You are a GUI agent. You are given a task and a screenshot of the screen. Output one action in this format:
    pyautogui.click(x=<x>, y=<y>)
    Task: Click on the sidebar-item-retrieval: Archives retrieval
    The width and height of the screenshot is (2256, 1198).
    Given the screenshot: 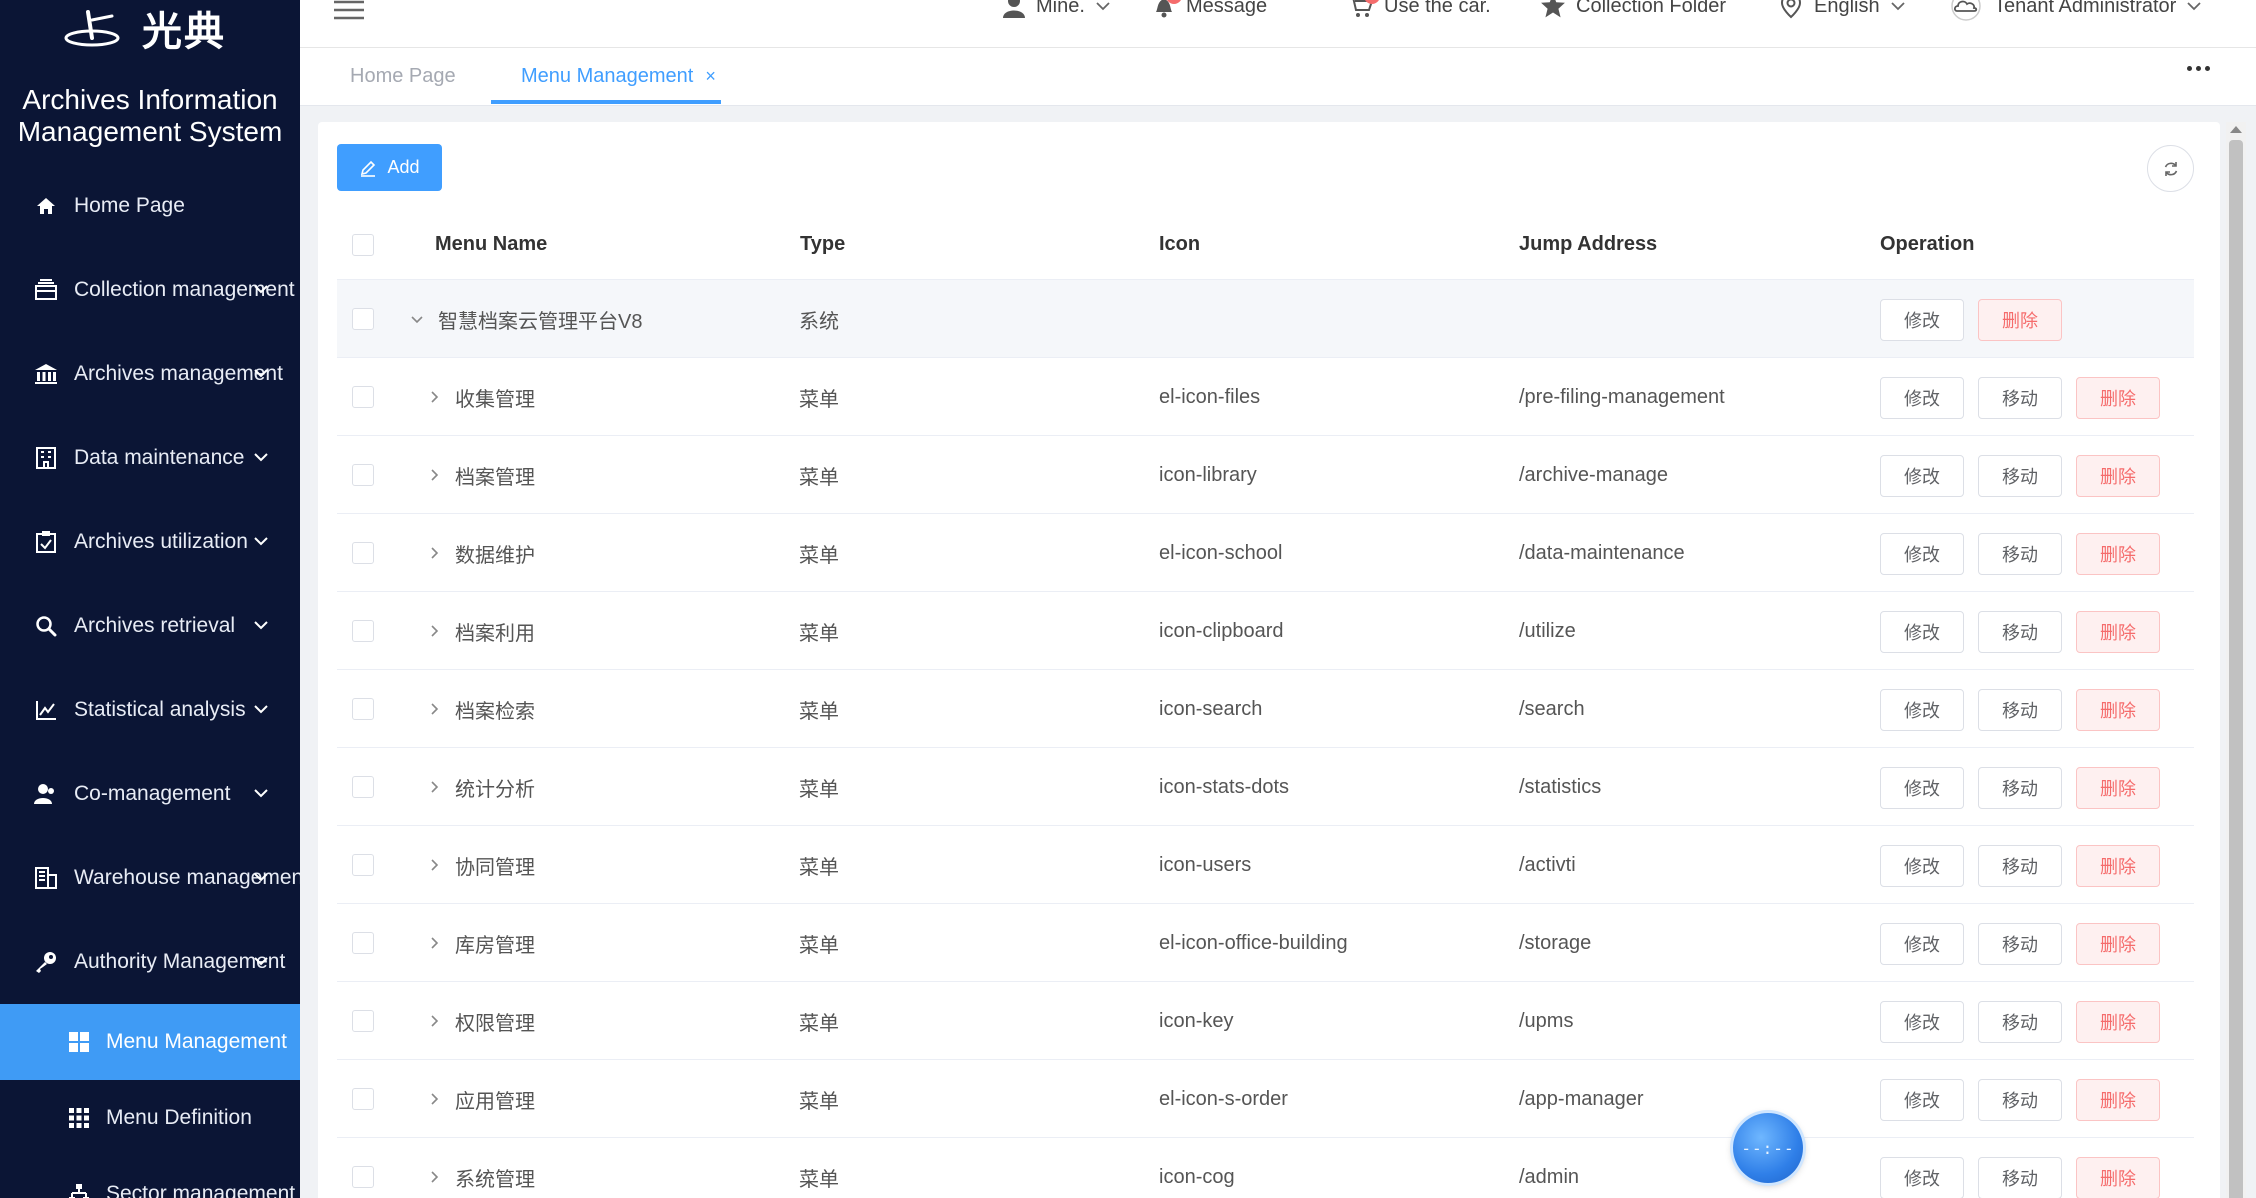 What is the action you would take?
    pyautogui.click(x=150, y=626)
    